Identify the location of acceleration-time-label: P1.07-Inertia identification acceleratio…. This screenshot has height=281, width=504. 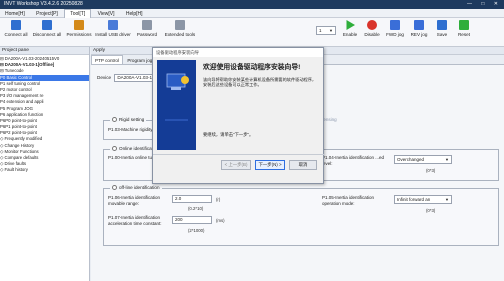
(135, 220).